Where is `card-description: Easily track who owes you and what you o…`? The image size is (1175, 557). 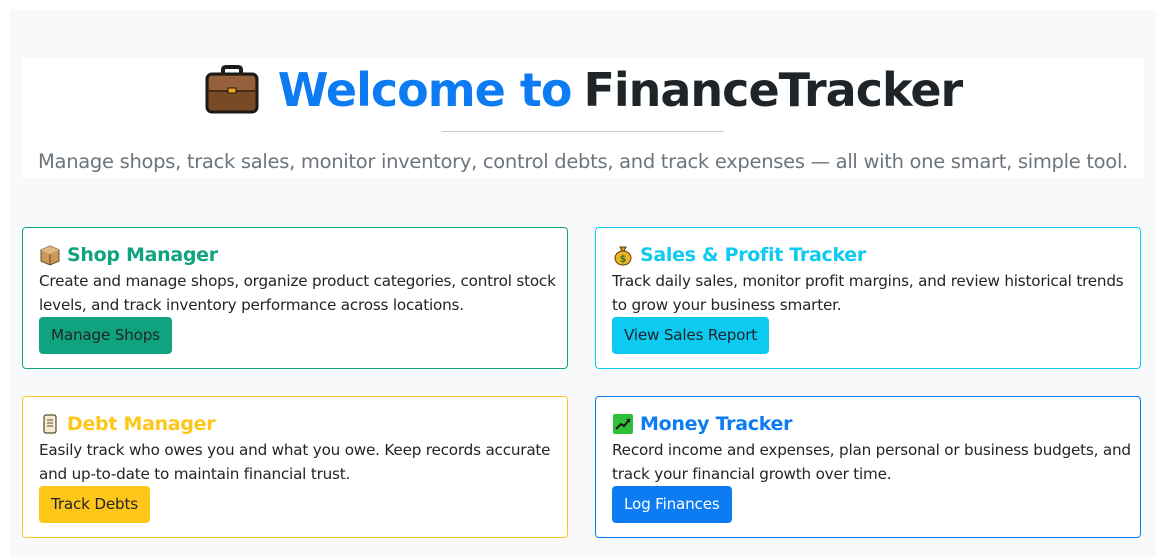
card-description: Easily track who owes you and what you o… is located at coordinates (295, 462).